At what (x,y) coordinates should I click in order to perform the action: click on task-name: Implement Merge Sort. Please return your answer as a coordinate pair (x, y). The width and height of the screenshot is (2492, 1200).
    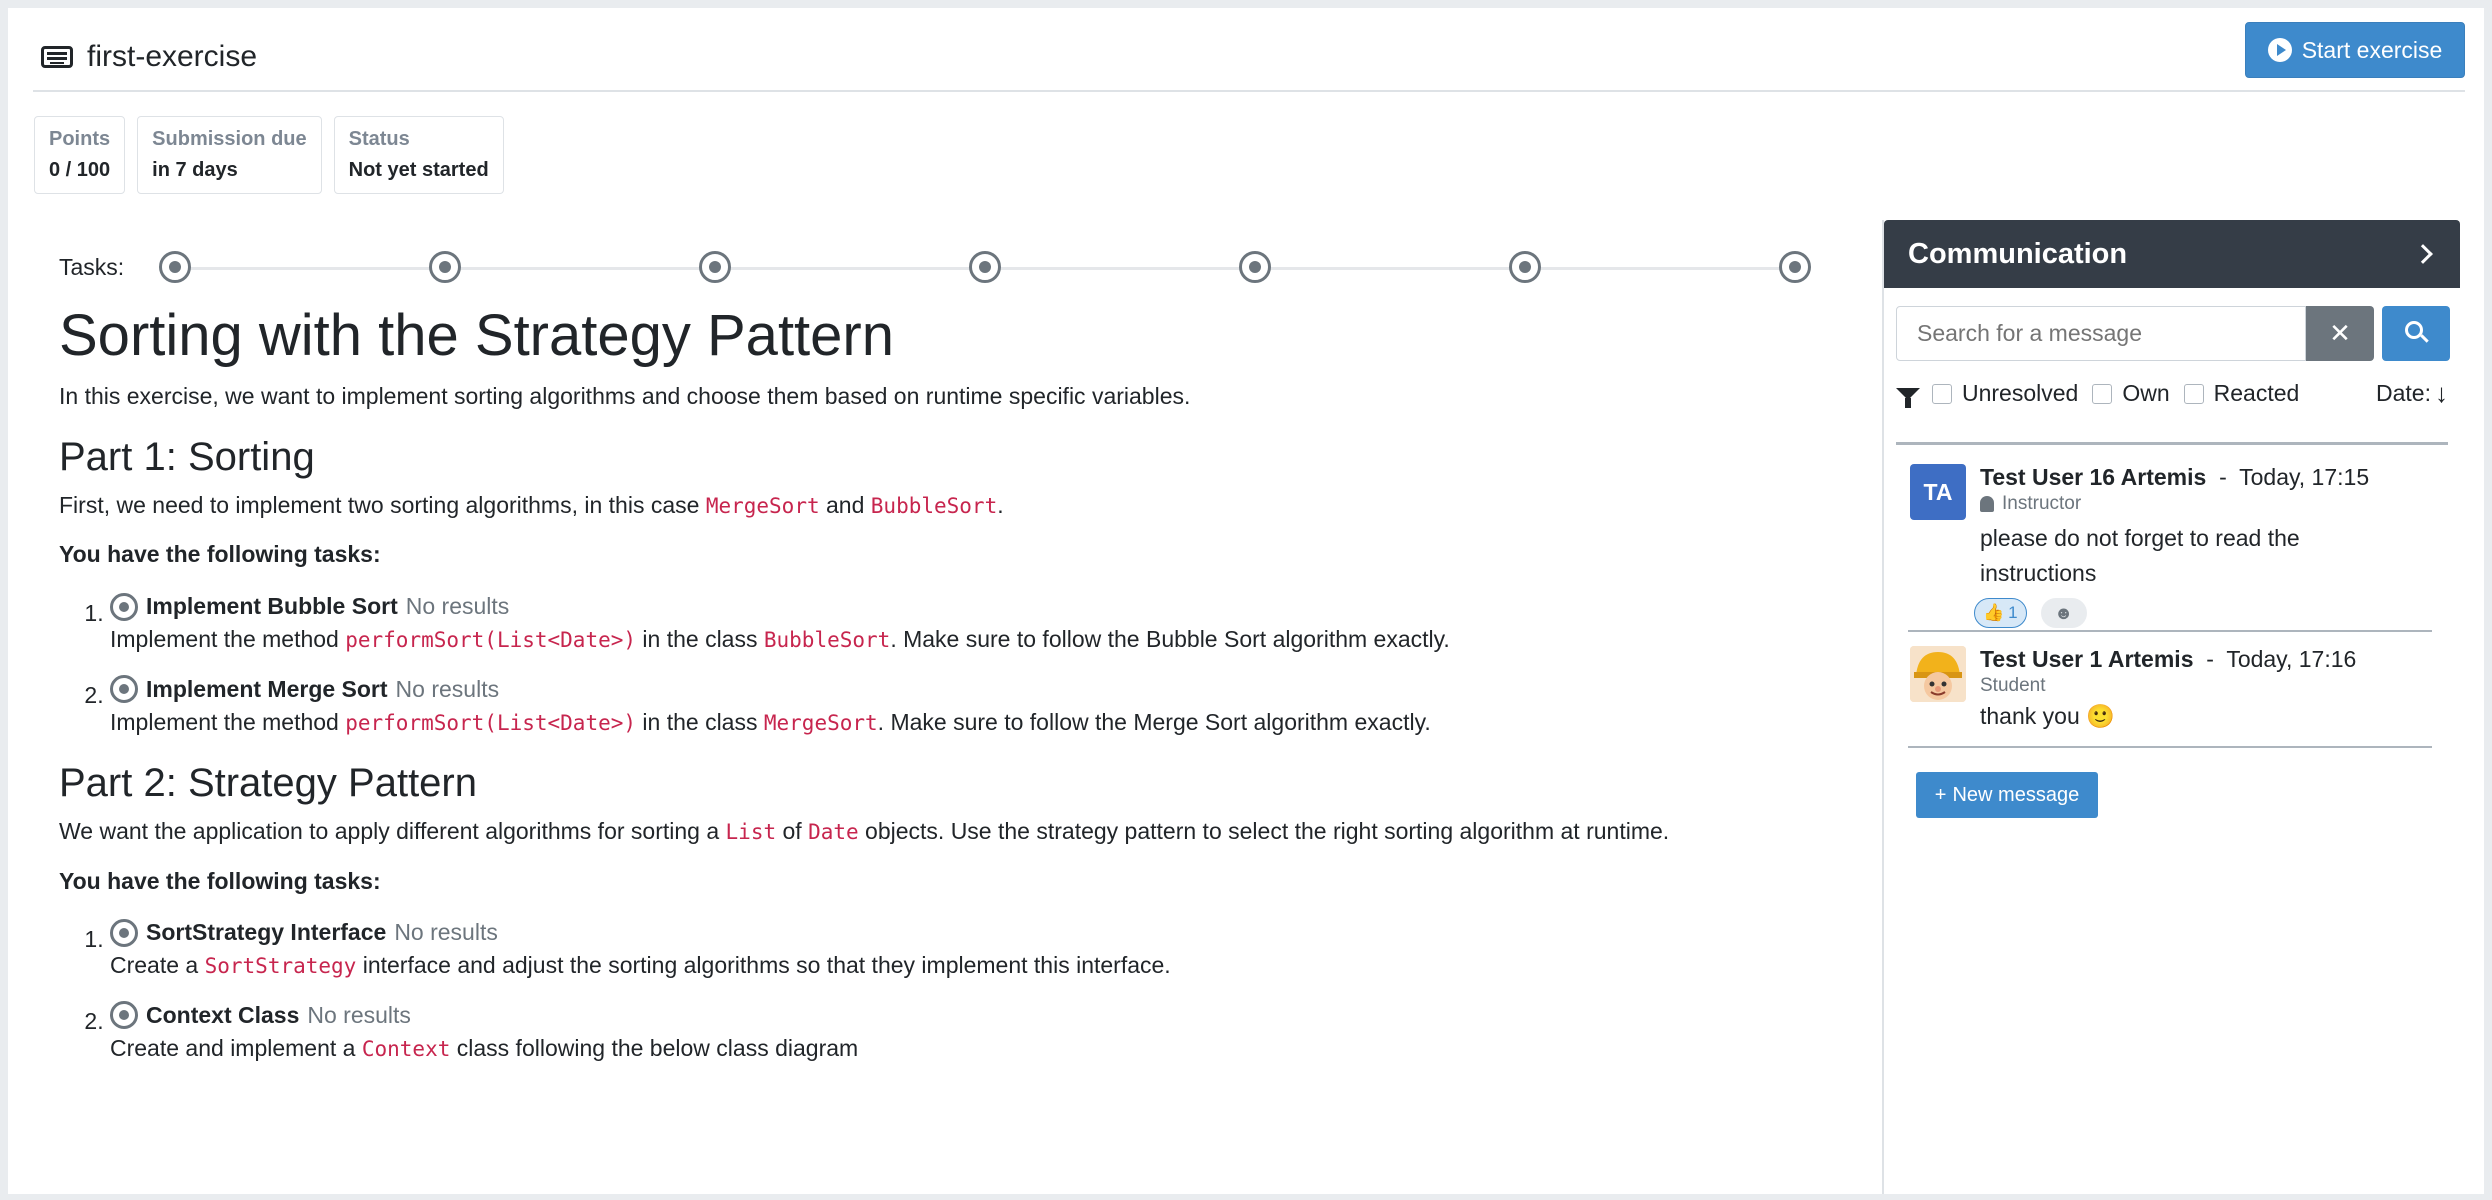
    Looking at the image, I should click on (267, 689).